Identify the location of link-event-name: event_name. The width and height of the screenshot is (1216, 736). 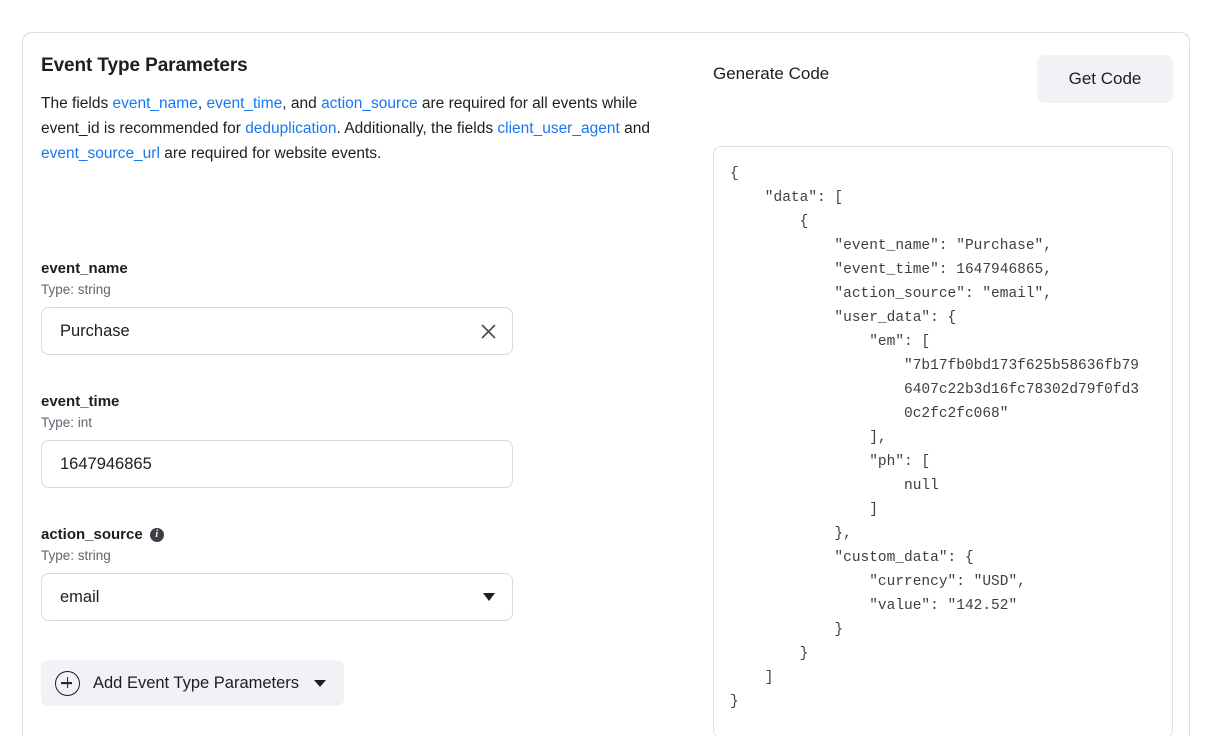
(155, 103).